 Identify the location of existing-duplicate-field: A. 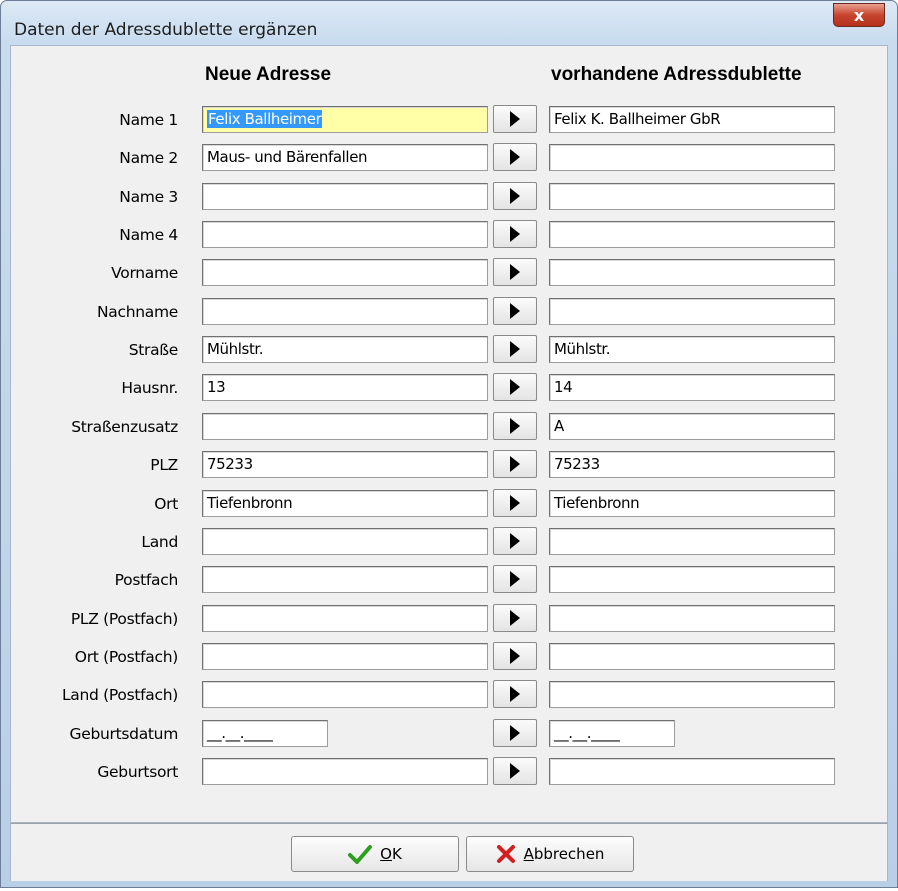
(692, 426).